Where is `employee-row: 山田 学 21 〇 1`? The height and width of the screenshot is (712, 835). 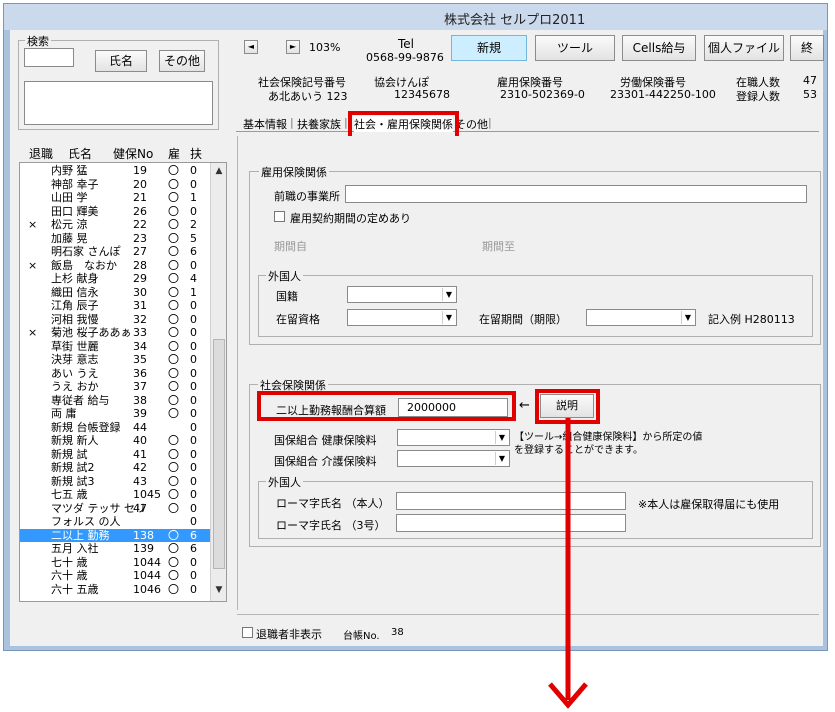 employee-row: 山田 学 21 〇 1 is located at coordinates (115, 197).